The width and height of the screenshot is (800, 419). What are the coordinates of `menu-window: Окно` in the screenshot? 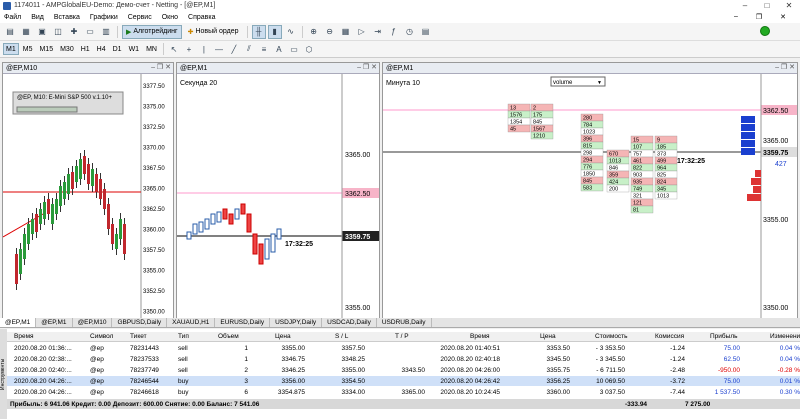 It's located at (170, 17).